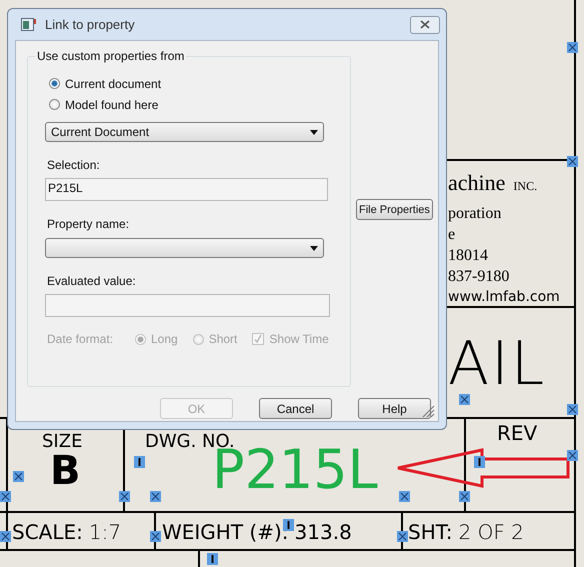 This screenshot has height=567, width=584. What do you see at coordinates (225, 532) in the screenshot?
I see `weight-label: WEIGHT (#):` at bounding box center [225, 532].